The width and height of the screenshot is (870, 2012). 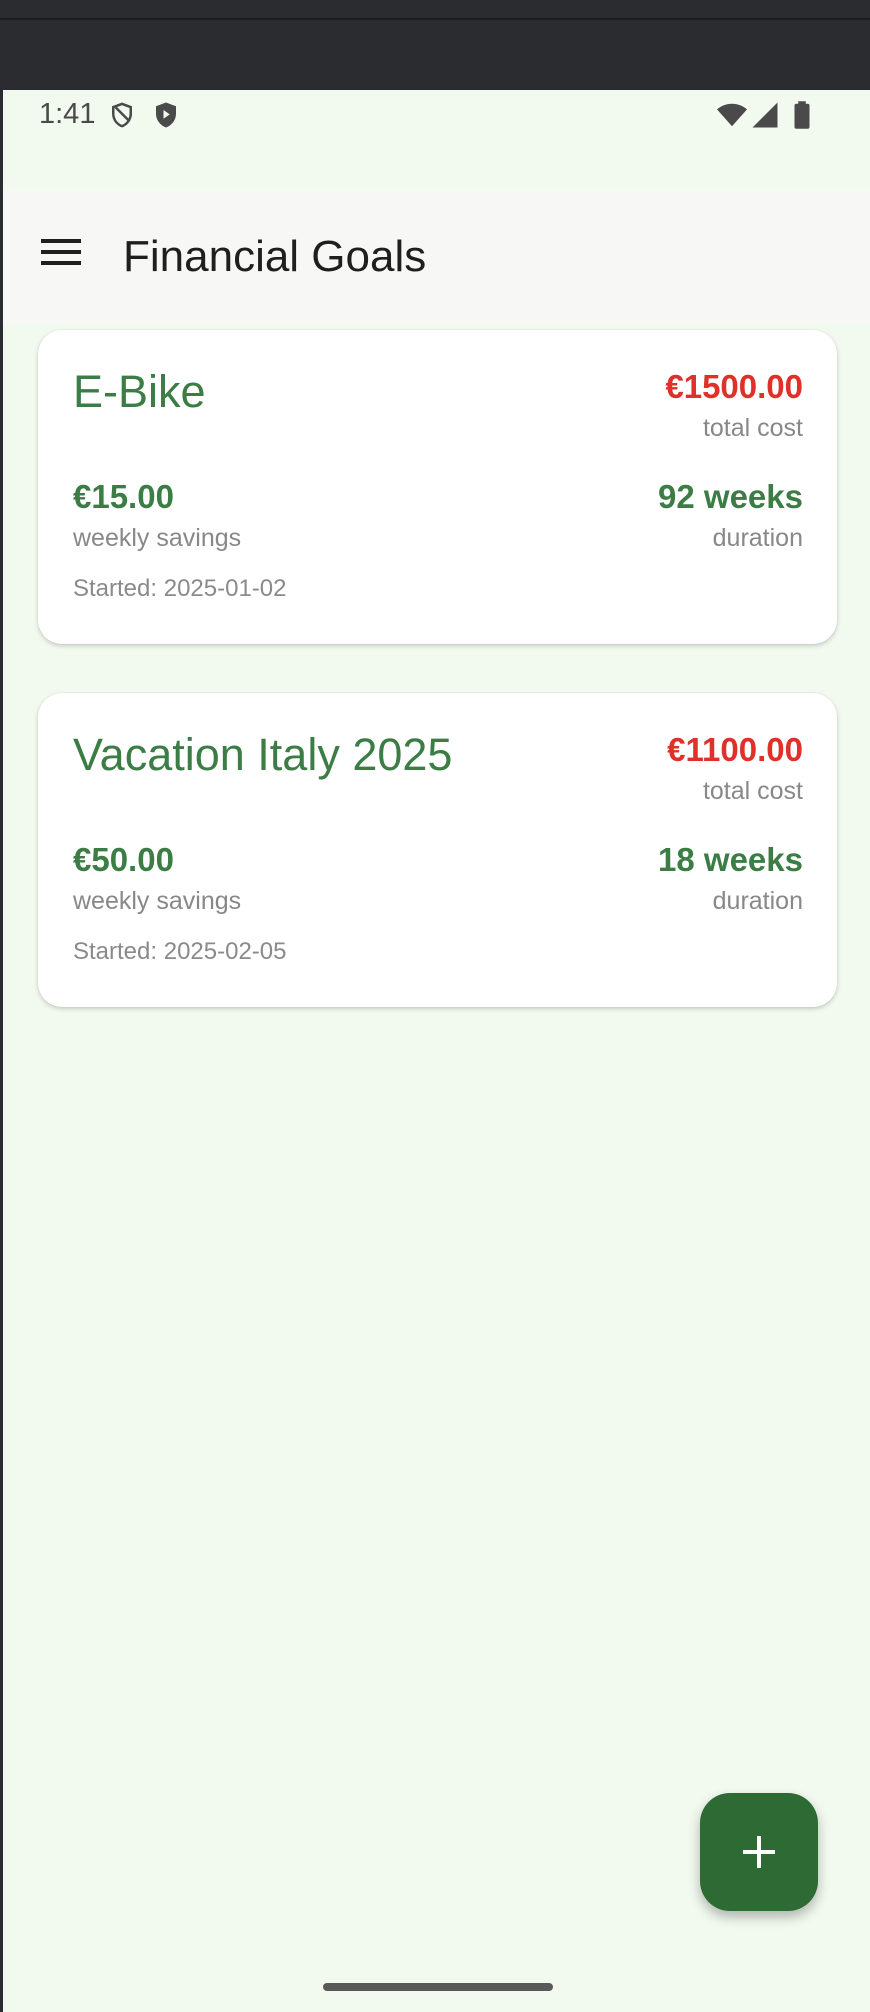 What do you see at coordinates (122, 115) in the screenshot?
I see `shield-outline-icon` at bounding box center [122, 115].